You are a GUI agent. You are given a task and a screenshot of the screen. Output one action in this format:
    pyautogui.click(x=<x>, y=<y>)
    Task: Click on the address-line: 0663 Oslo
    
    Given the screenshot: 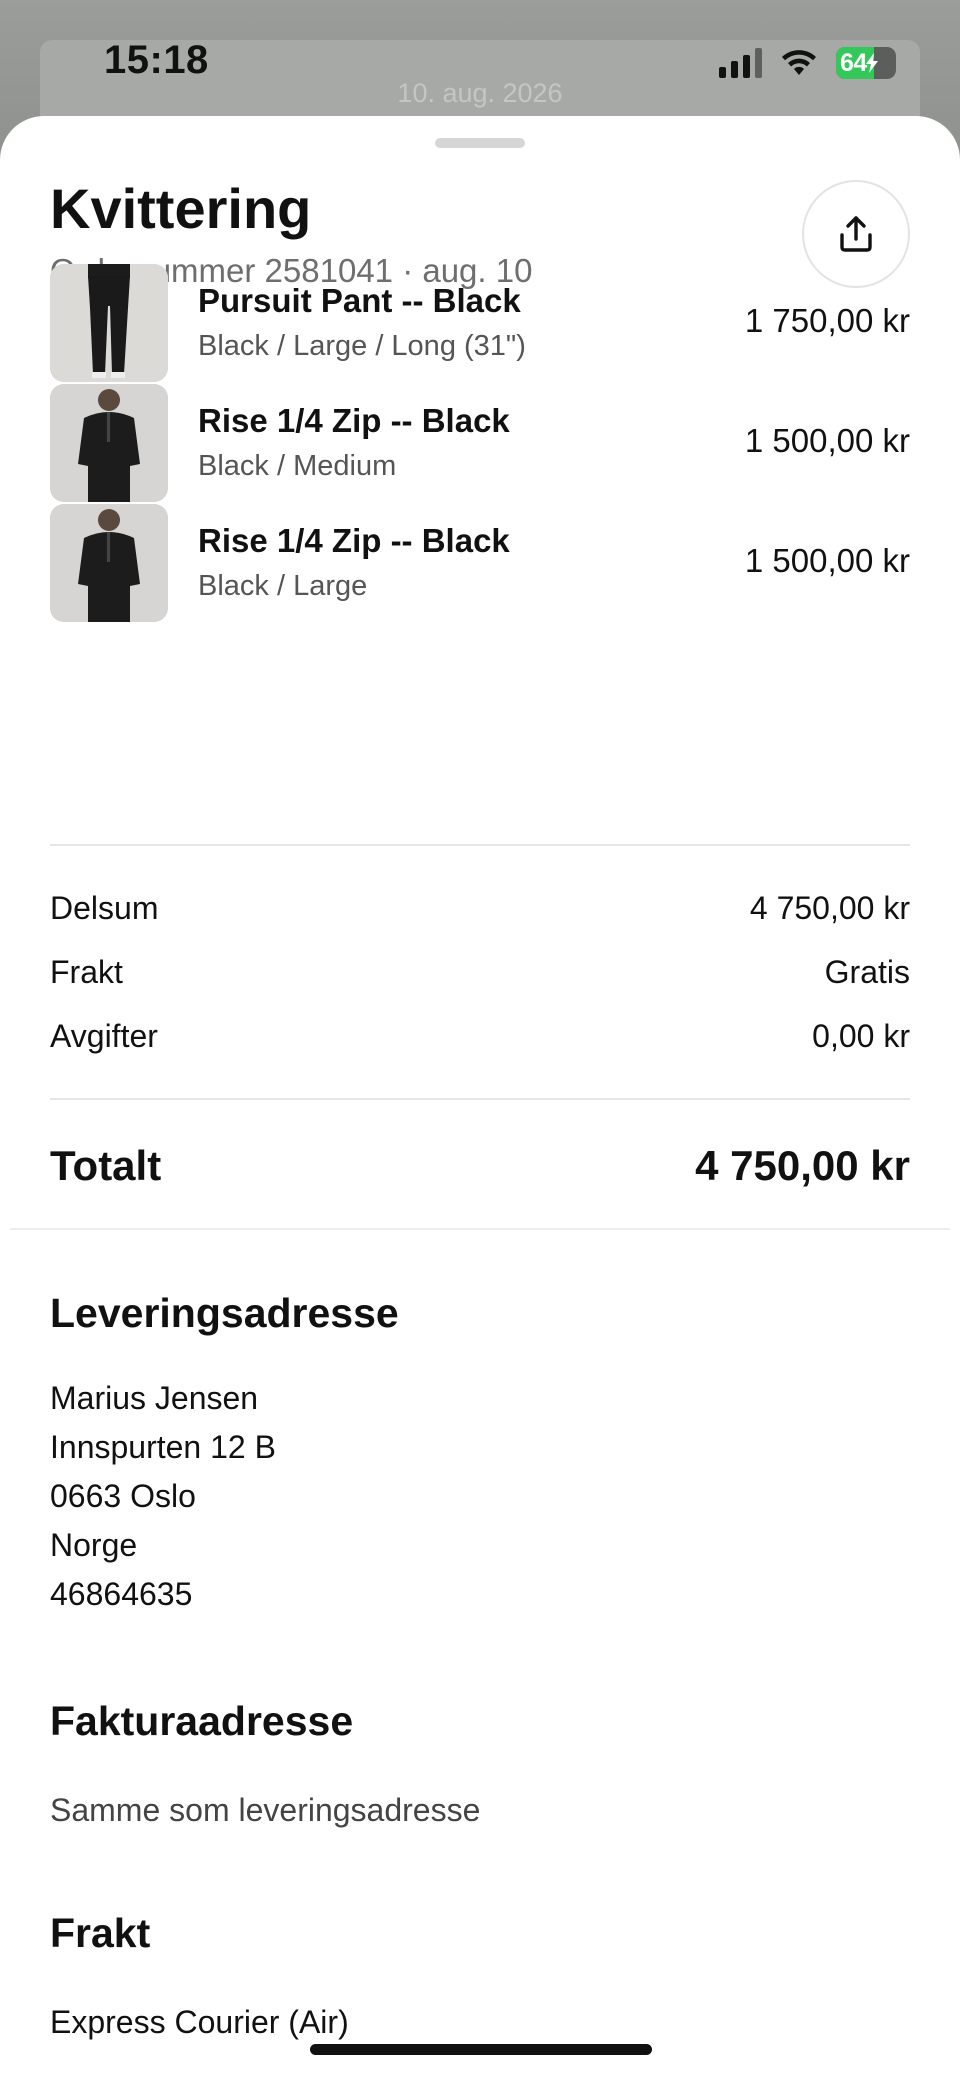 What is the action you would take?
    pyautogui.click(x=123, y=1496)
    